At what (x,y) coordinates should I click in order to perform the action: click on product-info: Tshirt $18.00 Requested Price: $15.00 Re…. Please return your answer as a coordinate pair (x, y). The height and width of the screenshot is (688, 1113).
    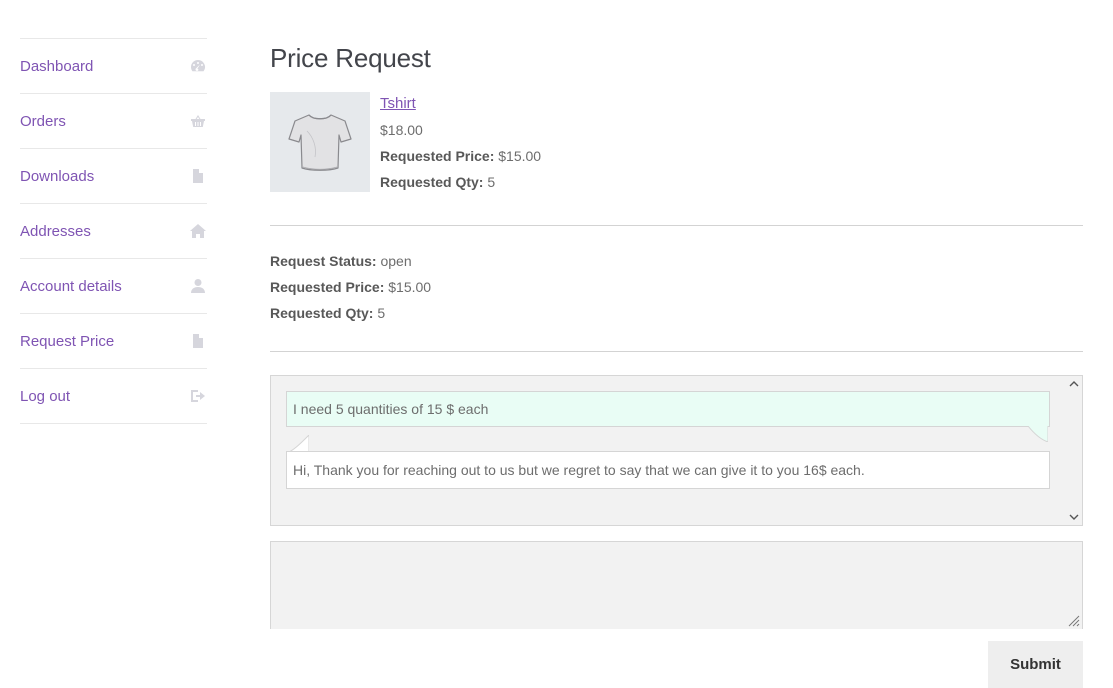
    Looking at the image, I should click on (460, 142).